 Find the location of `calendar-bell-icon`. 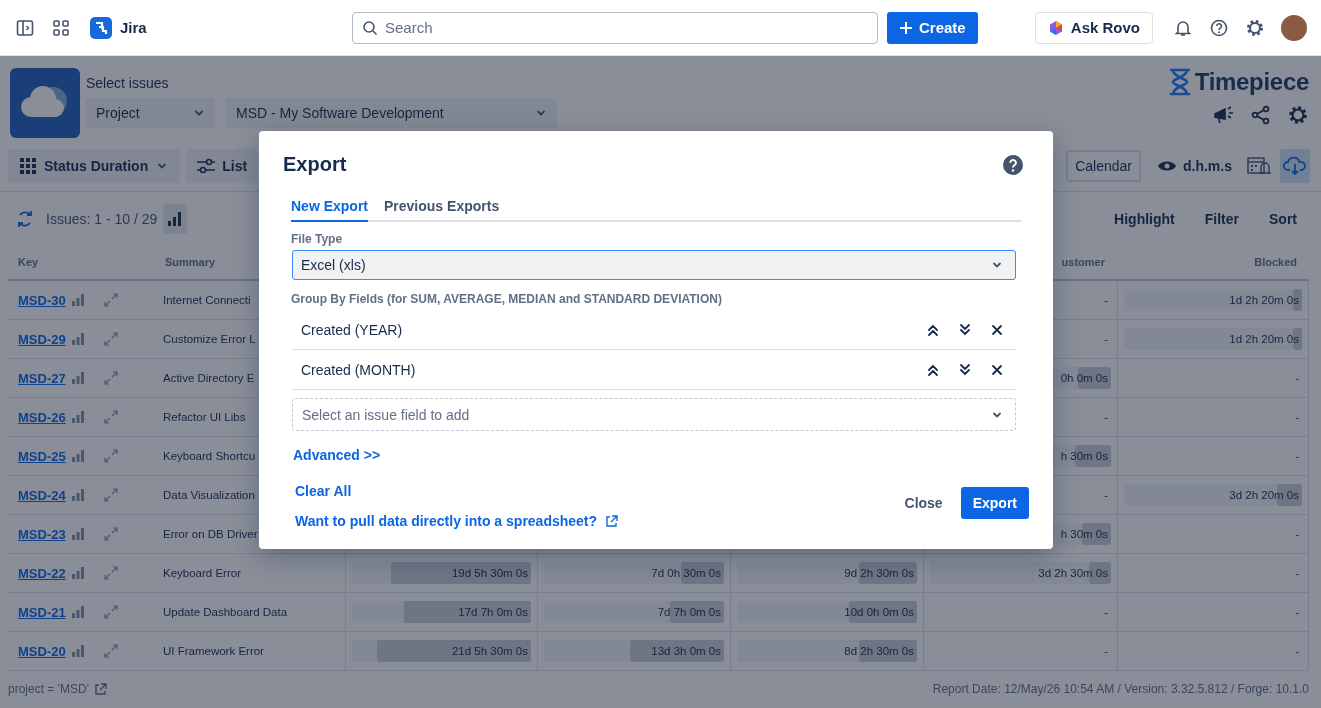

calendar-bell-icon is located at coordinates (1259, 165).